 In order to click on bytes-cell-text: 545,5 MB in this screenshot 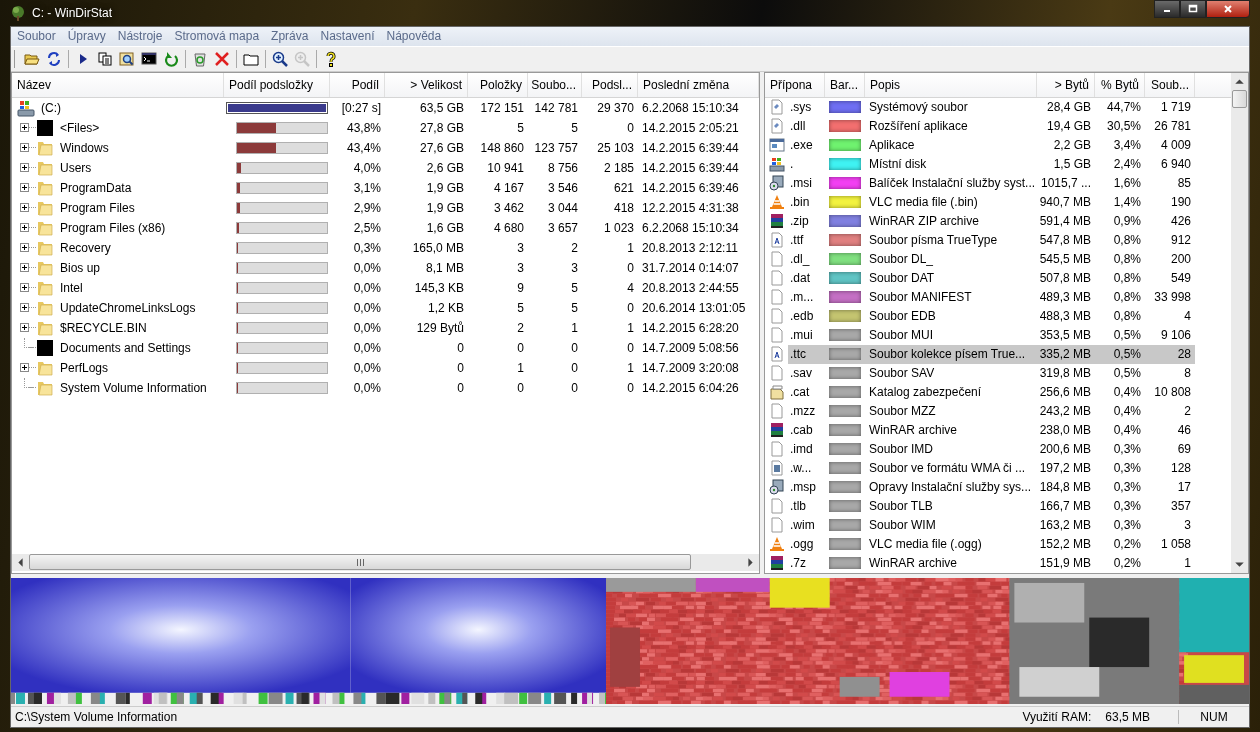, I will do `click(1065, 260)`.